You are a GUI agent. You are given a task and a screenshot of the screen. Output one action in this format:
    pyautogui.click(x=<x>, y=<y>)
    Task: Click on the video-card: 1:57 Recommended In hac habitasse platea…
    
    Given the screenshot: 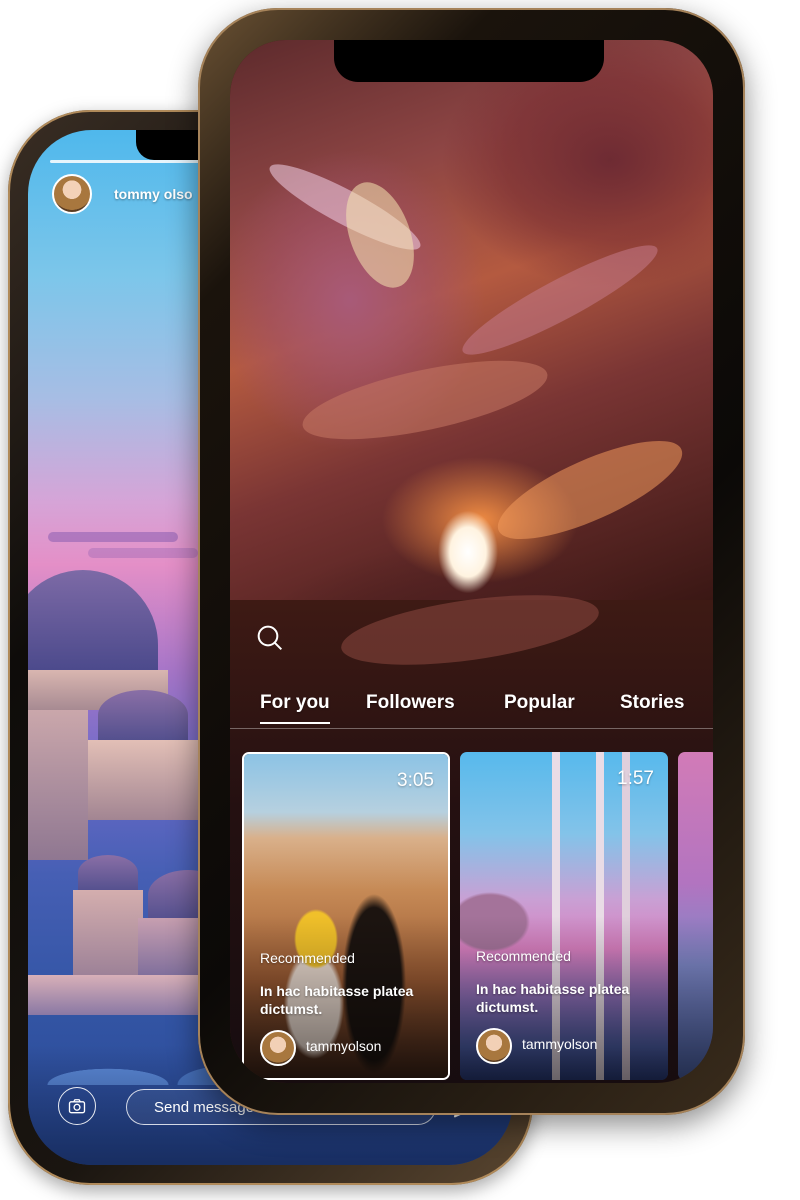 What is the action you would take?
    pyautogui.click(x=564, y=916)
    